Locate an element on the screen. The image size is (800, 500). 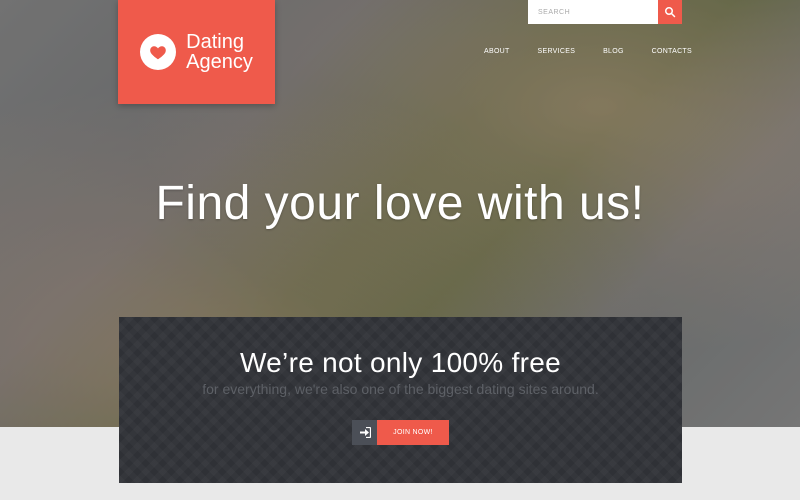
search-button is located at coordinates (670, 12).